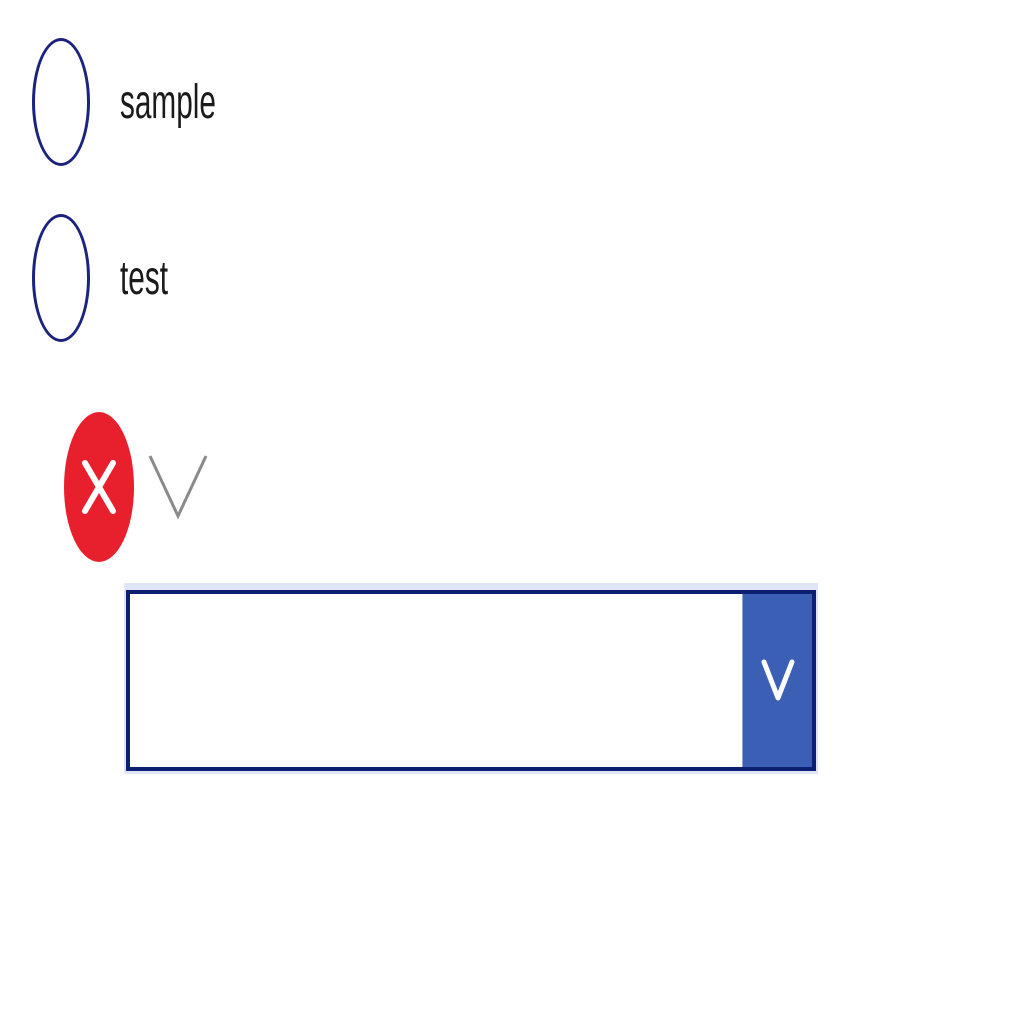  I want to click on dropdown-value, so click(436, 680).